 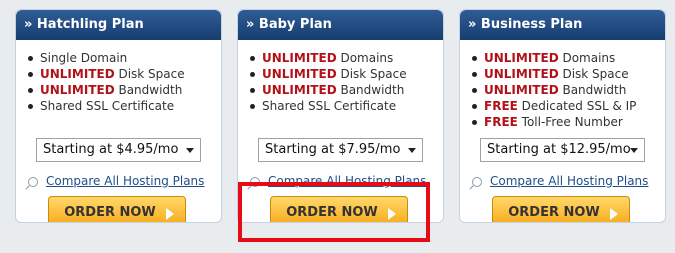 I want to click on price-dropdown: Starting at $7.95/mo, so click(x=340, y=150).